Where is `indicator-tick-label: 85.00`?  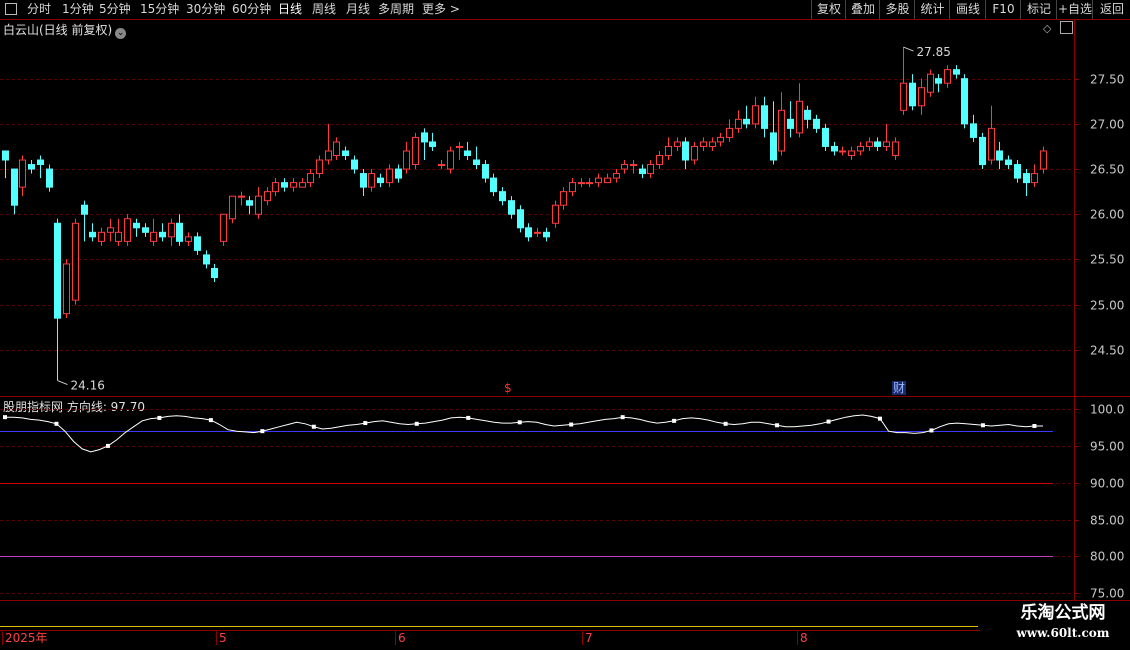
indicator-tick-label: 85.00 is located at coordinates (1107, 521).